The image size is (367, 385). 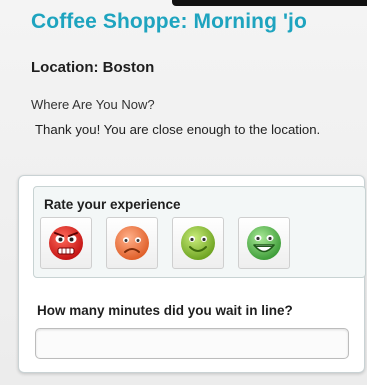 I want to click on location-label: Location: Boston, so click(x=93, y=67).